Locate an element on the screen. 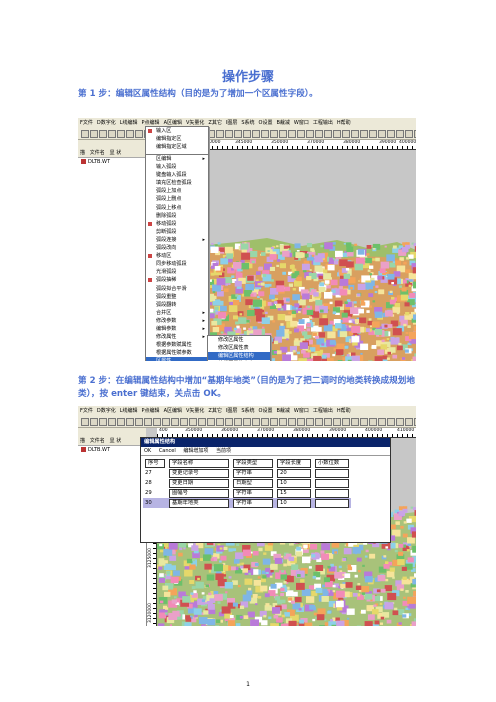 Image resolution: width=496 pixels, height=702 pixels. menu-item: 弧段上加点 is located at coordinates (177, 191).